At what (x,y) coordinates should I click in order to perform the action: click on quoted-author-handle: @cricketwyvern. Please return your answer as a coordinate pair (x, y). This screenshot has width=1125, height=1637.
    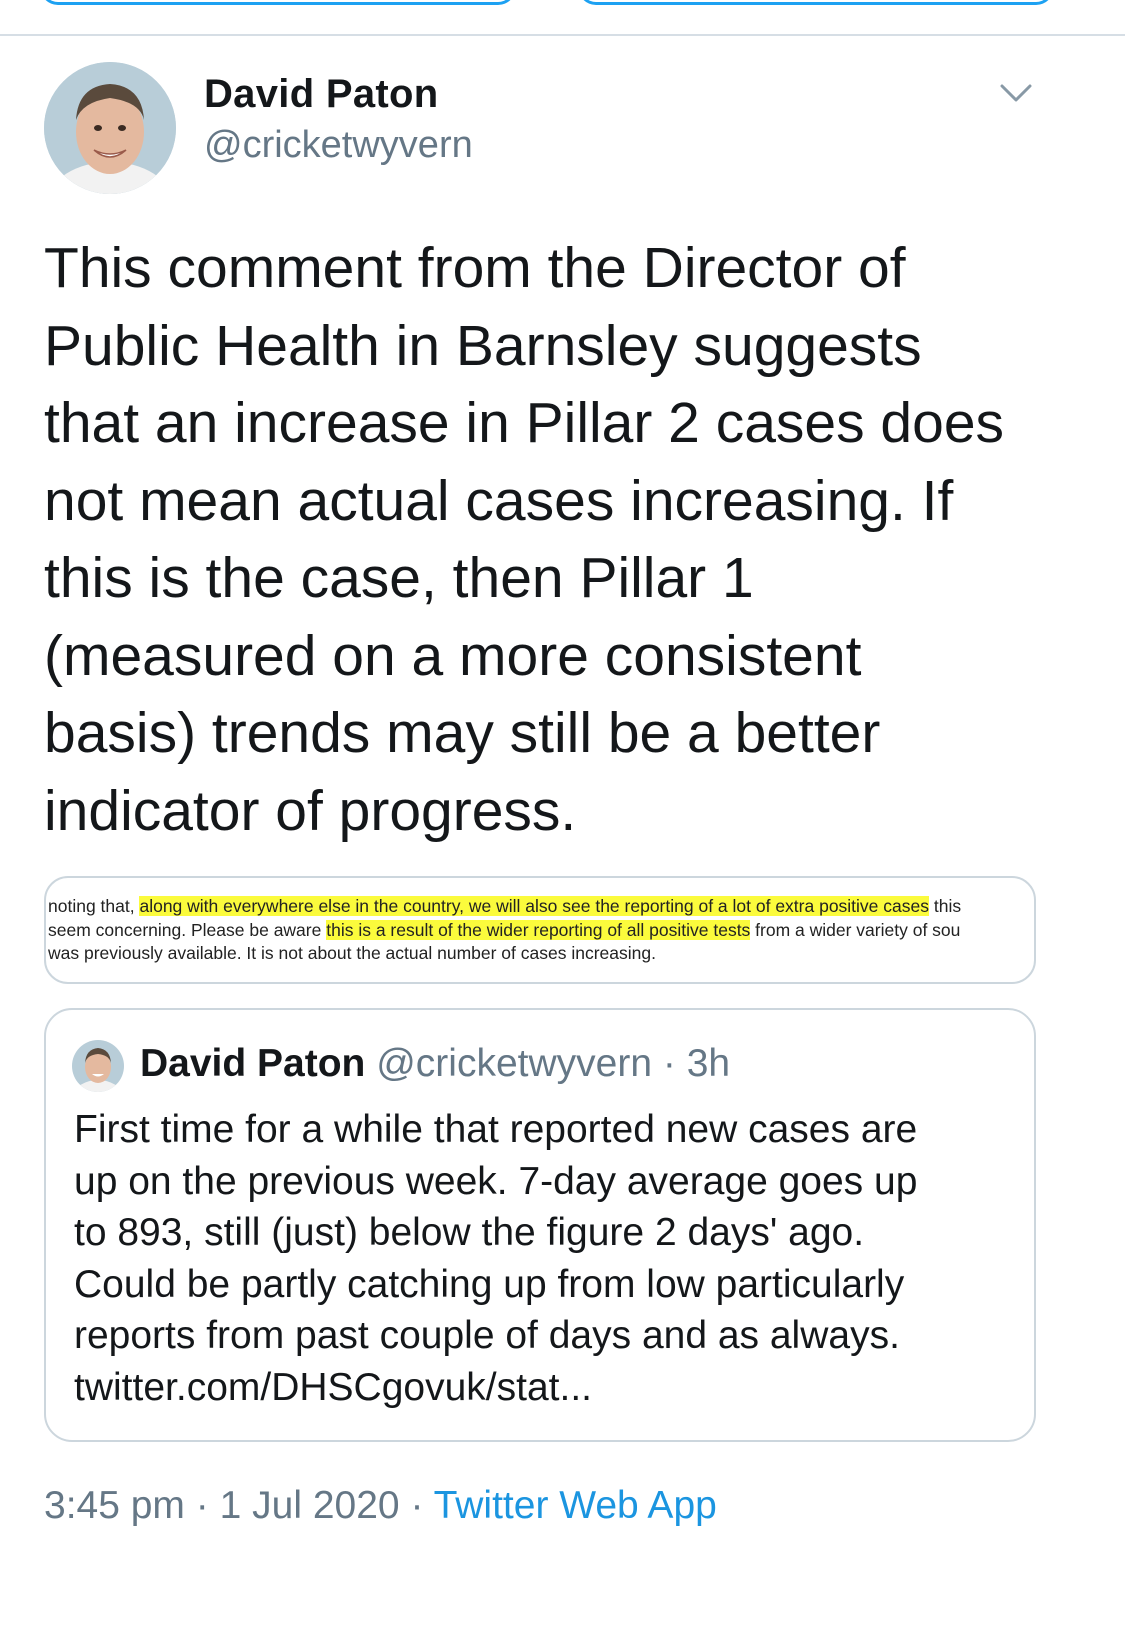
    Looking at the image, I should click on (514, 1063).